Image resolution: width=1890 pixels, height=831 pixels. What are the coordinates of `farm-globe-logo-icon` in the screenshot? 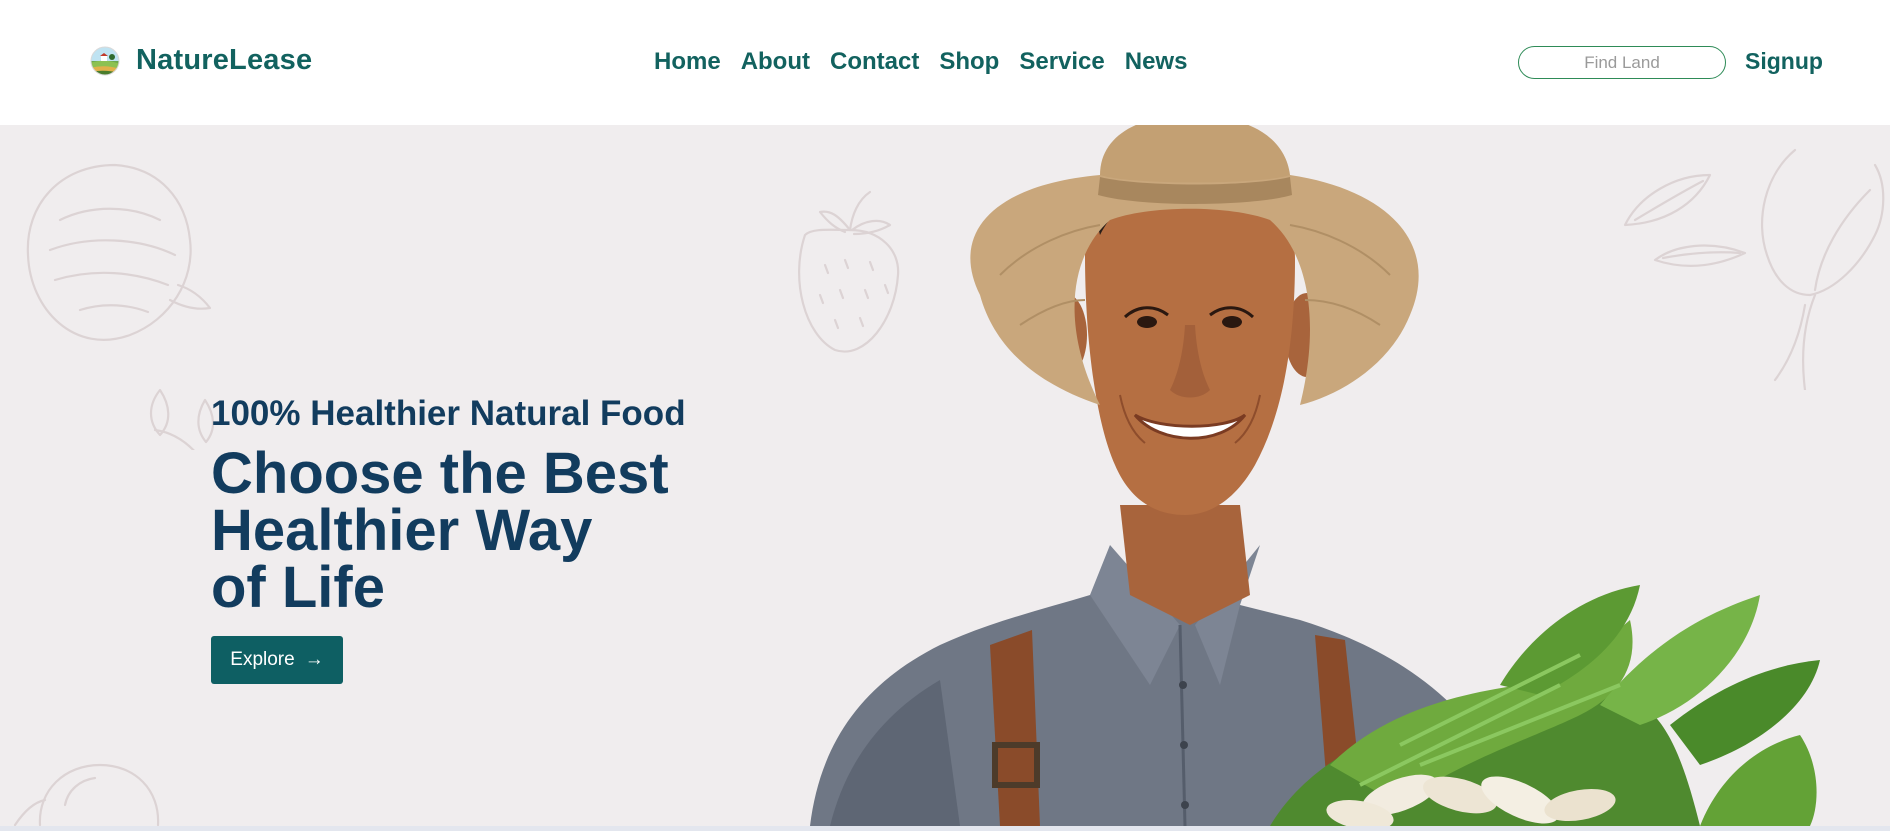 It's located at (105, 60).